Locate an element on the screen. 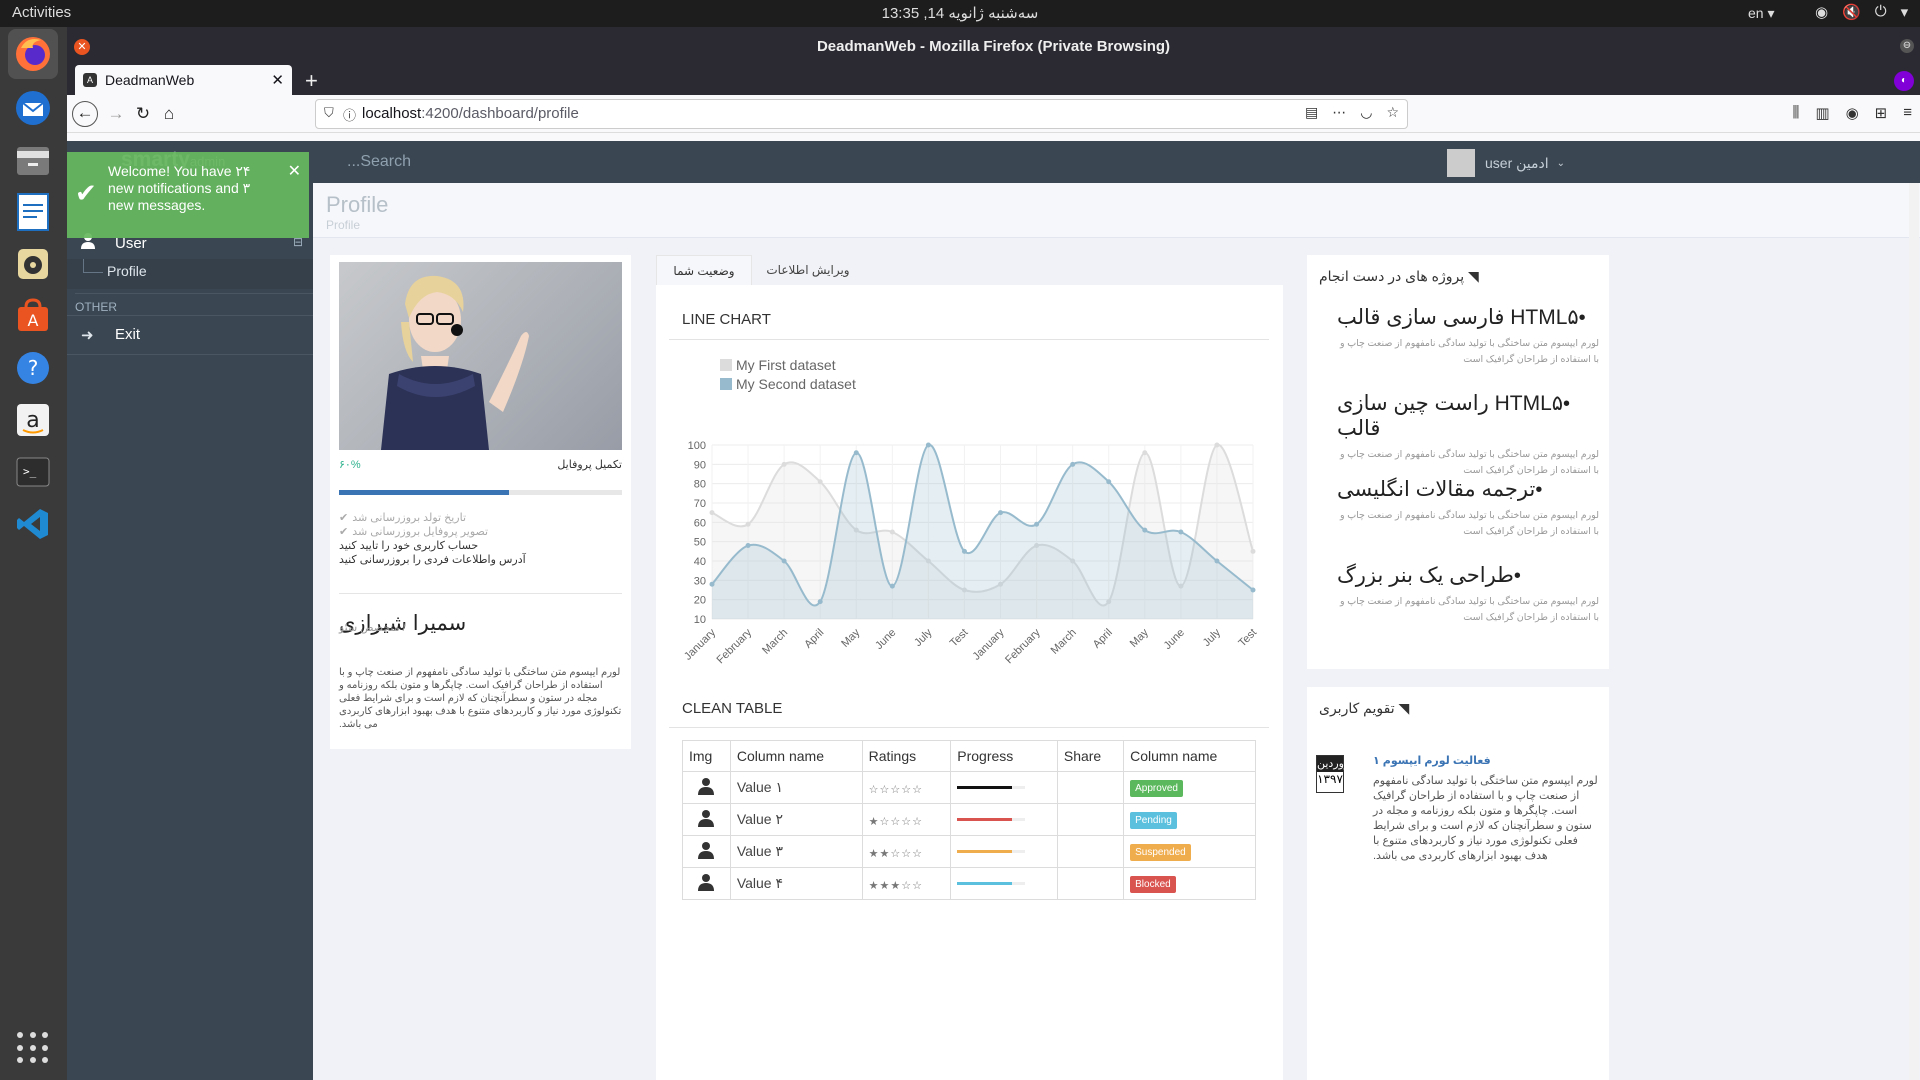 This screenshot has height=1080, width=1920. x-tick-label: January is located at coordinates (700, 644).